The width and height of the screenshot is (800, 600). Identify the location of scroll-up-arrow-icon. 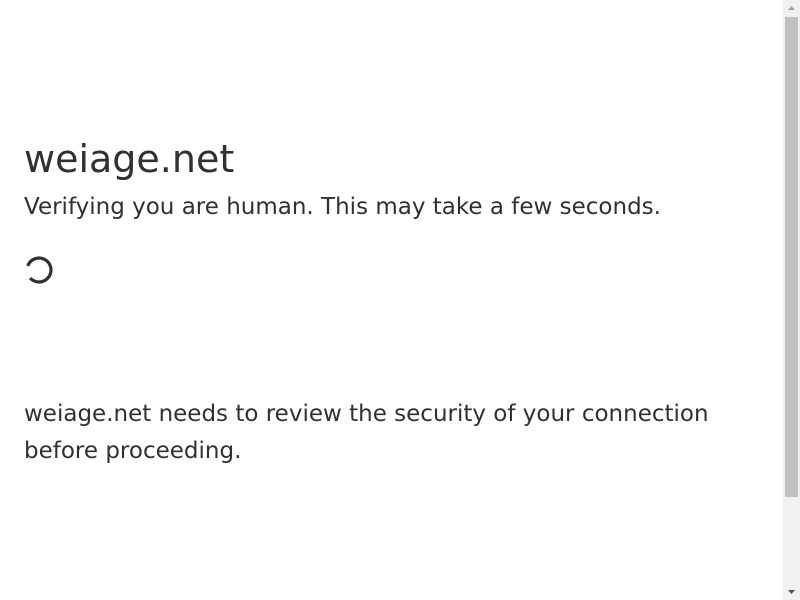
(791, 8).